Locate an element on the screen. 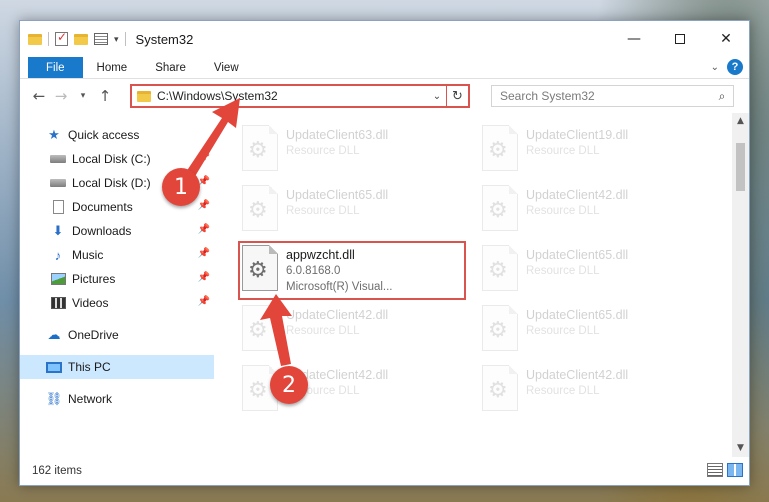  step-2-badge: 2 is located at coordinates (289, 385).